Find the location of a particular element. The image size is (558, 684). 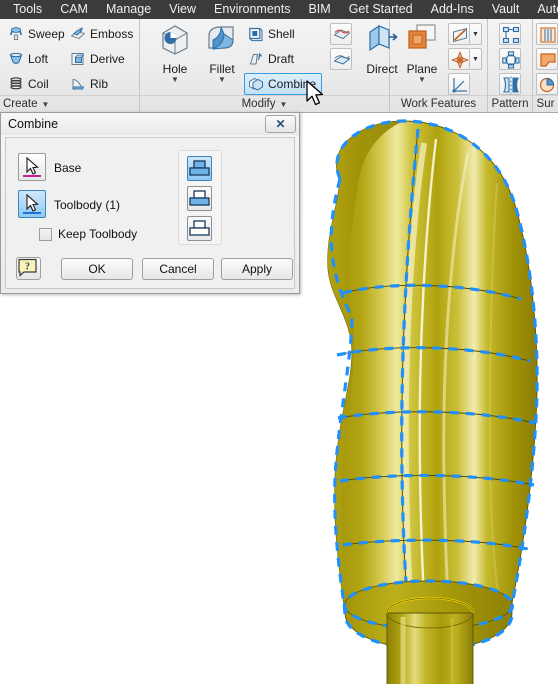

coil-button: Coil is located at coordinates (28, 84).